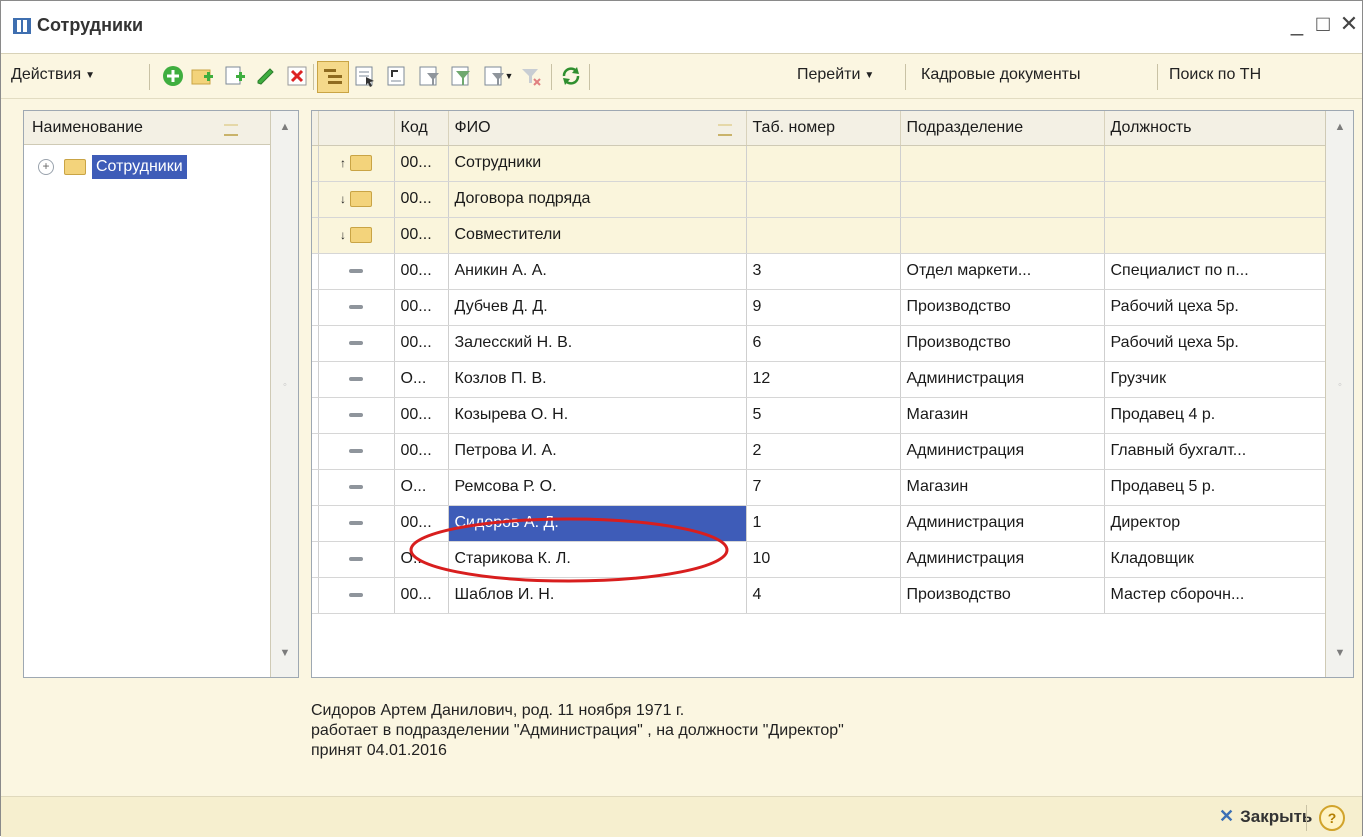  What do you see at coordinates (265, 76) in the screenshot?
I see `edit-button` at bounding box center [265, 76].